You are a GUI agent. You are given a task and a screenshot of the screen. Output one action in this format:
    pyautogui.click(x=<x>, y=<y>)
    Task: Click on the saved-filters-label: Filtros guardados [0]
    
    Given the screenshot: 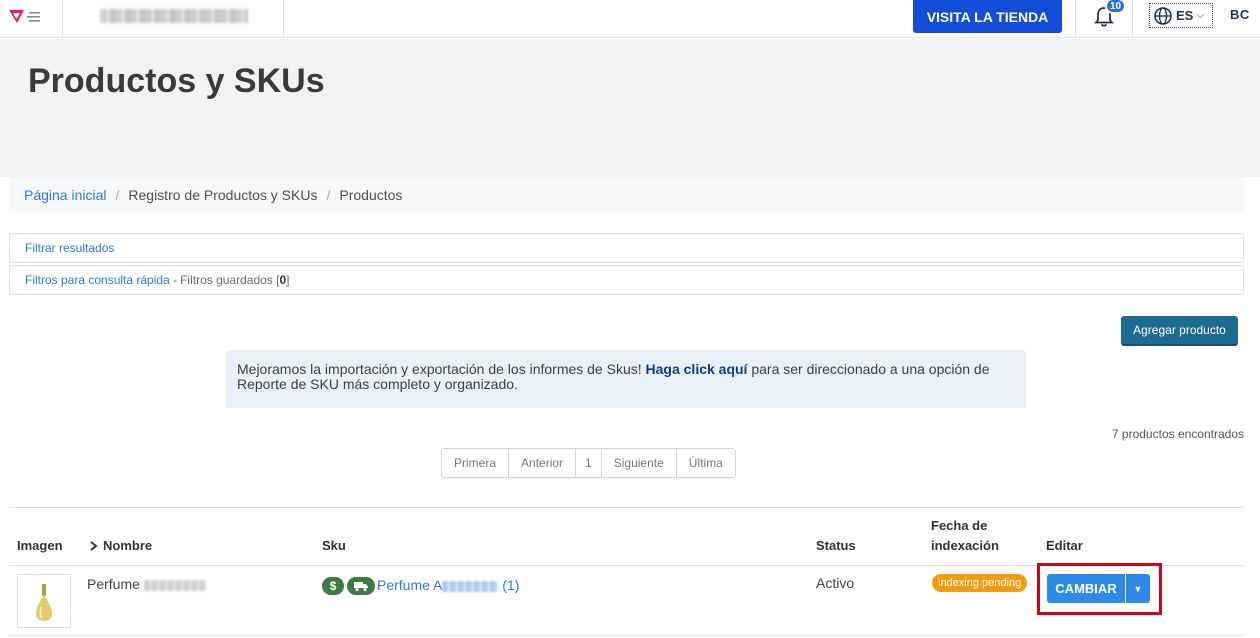 What is the action you would take?
    pyautogui.click(x=234, y=280)
    